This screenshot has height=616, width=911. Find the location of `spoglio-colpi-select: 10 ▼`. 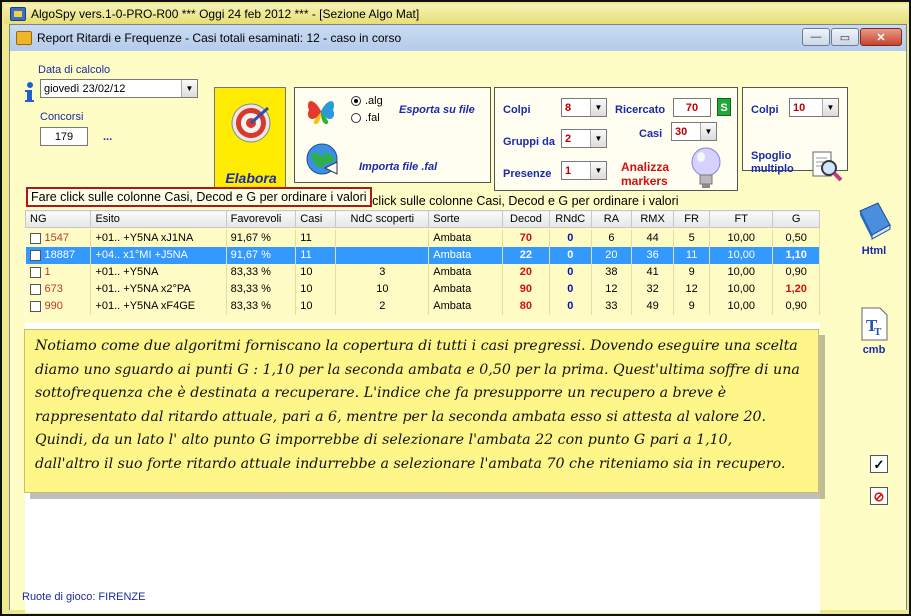

spoglio-colpi-select: 10 ▼ is located at coordinates (814, 107).